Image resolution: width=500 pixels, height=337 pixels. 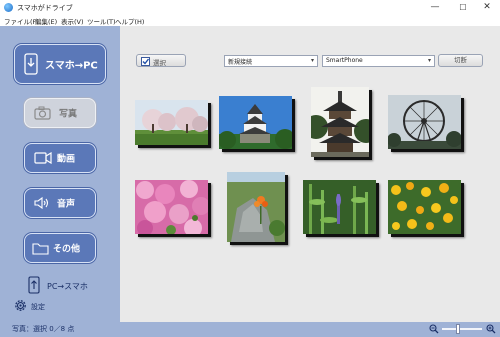 I want to click on disconnect-button: 切断, so click(x=460, y=60).